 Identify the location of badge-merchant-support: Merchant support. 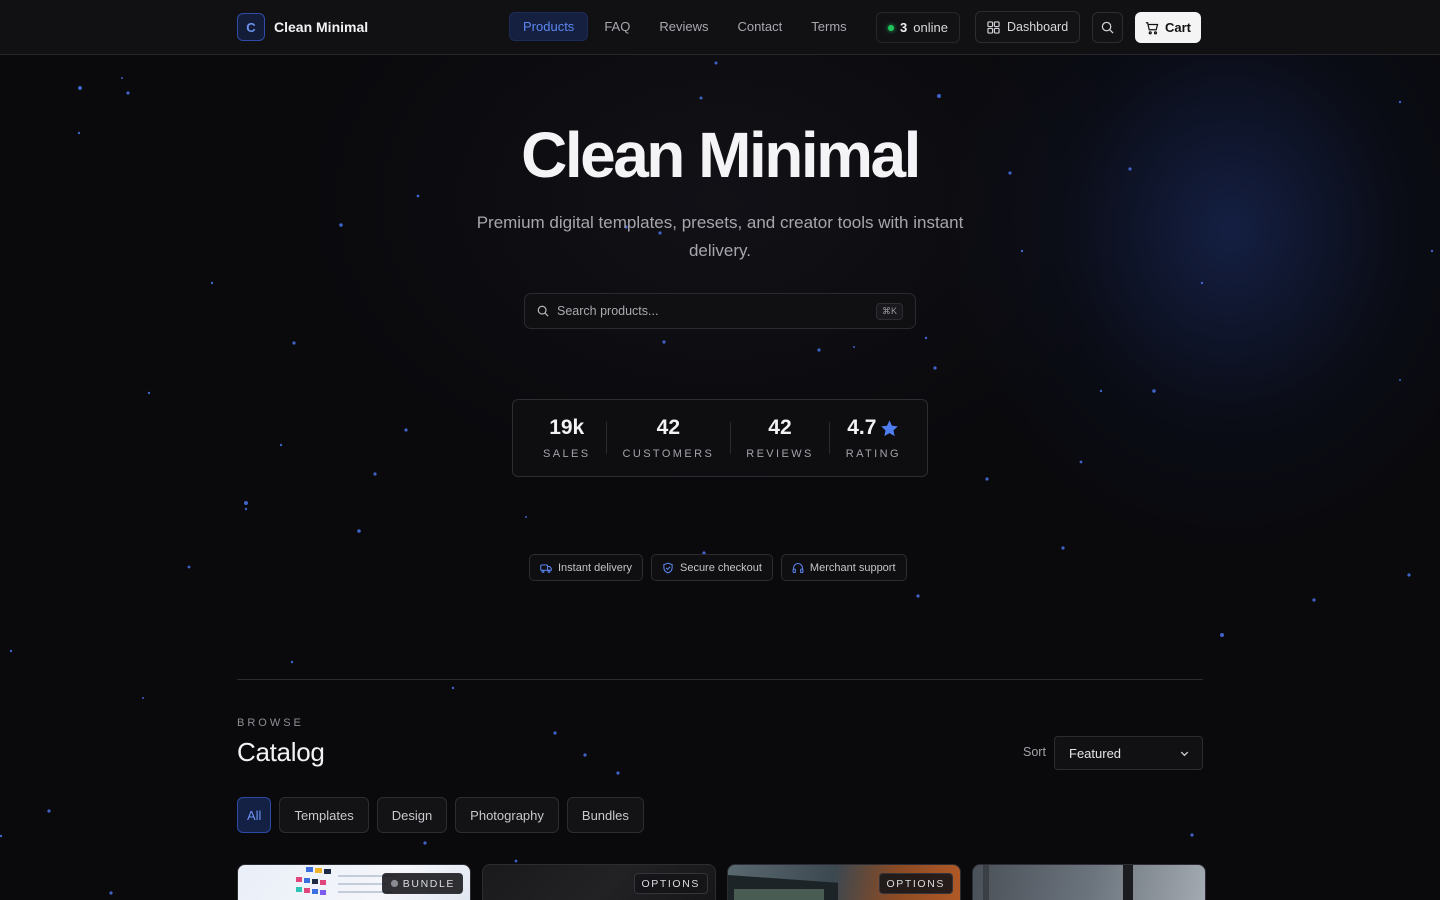
(843, 567).